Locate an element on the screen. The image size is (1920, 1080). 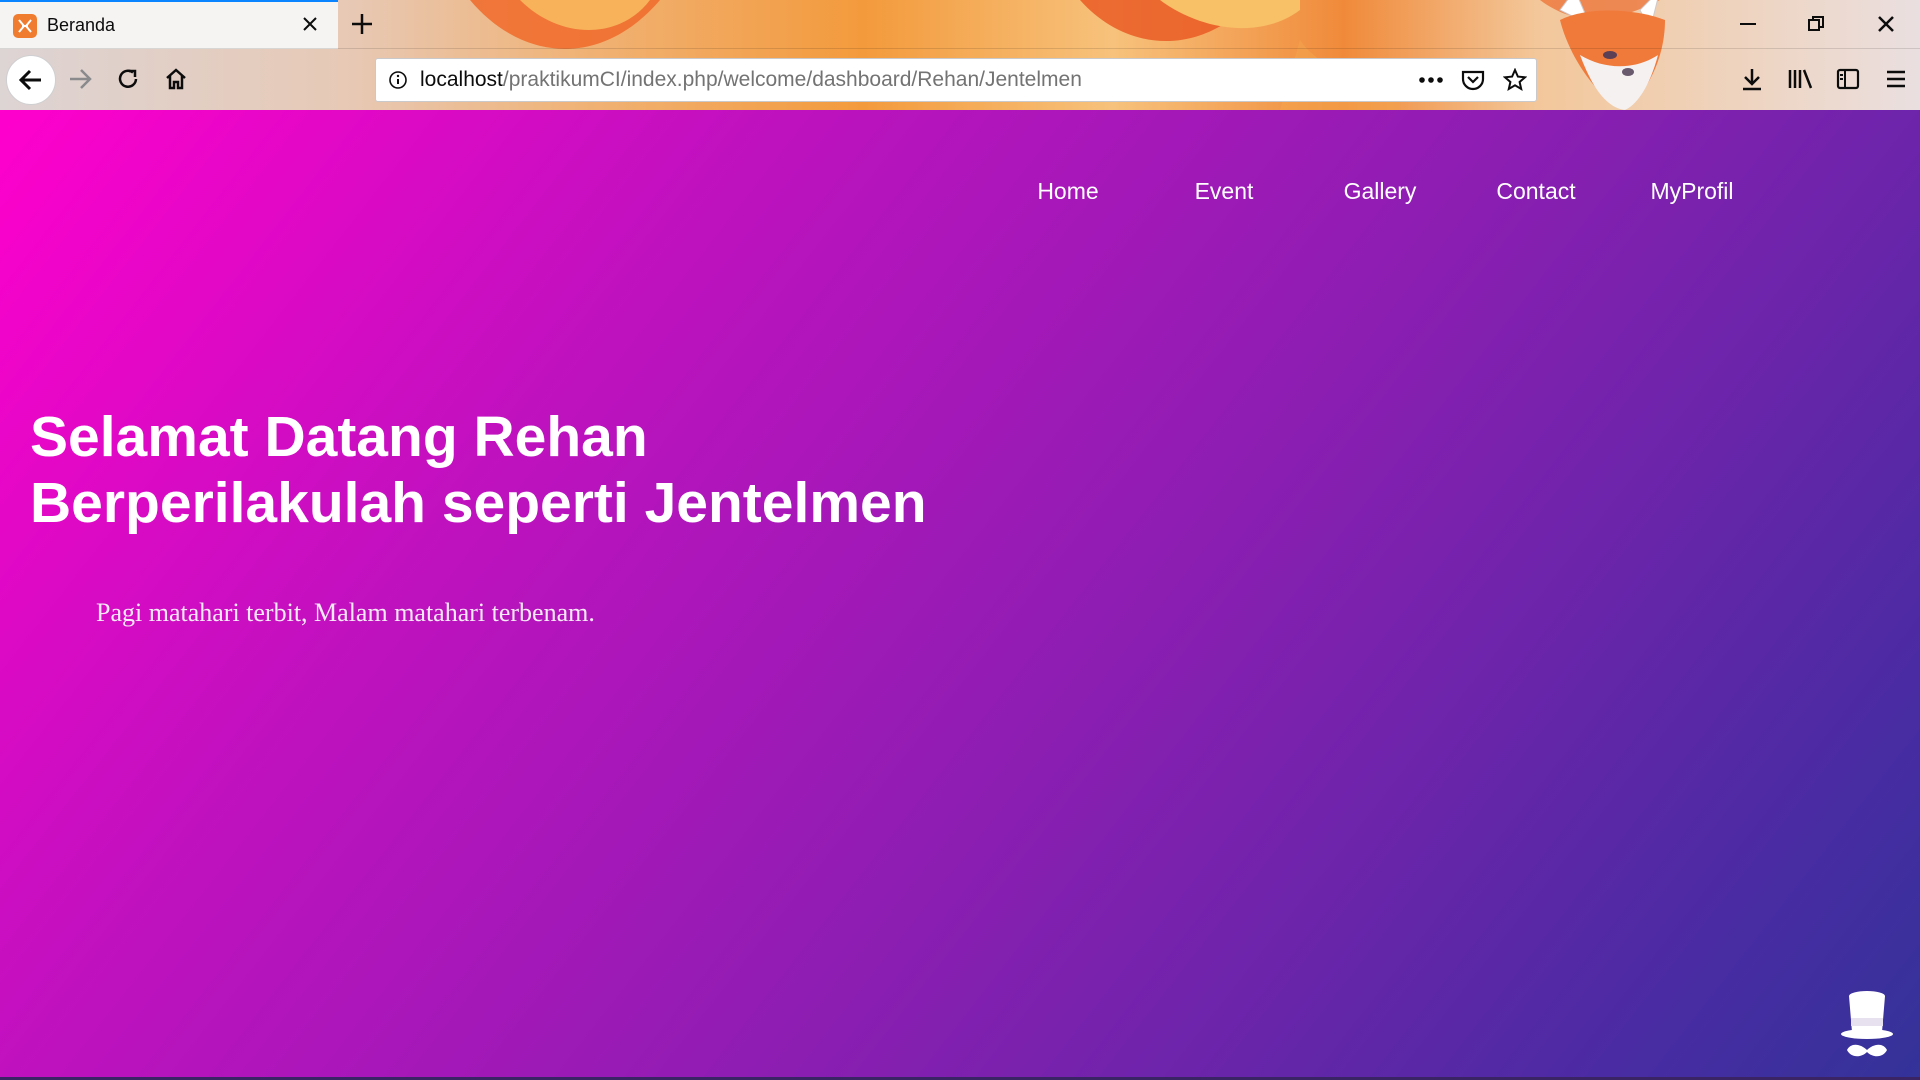
home-icon is located at coordinates (176, 79).